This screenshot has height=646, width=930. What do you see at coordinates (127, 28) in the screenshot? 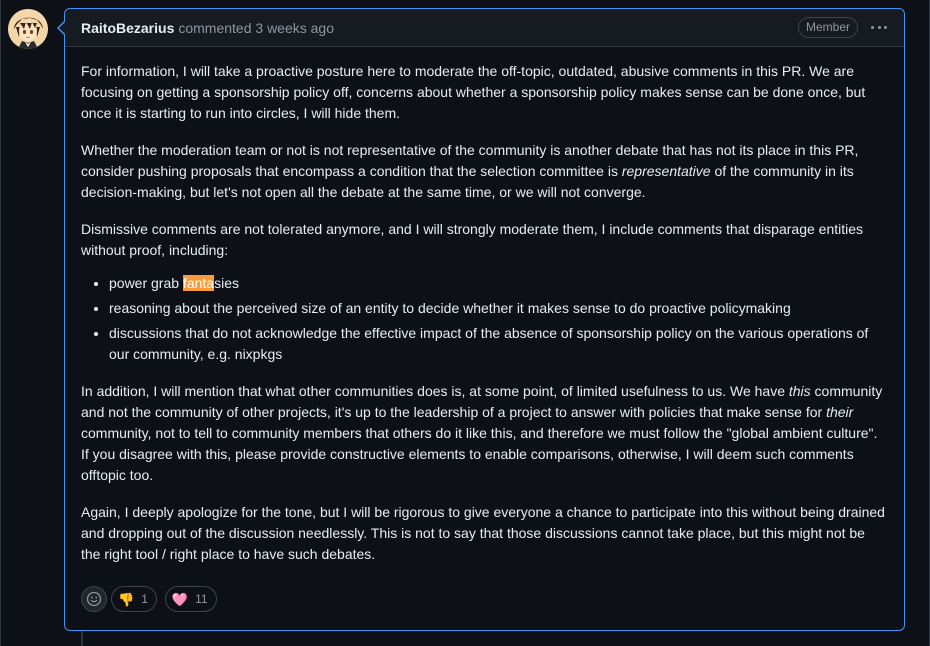
I see `author-name: RaitoBezarius` at bounding box center [127, 28].